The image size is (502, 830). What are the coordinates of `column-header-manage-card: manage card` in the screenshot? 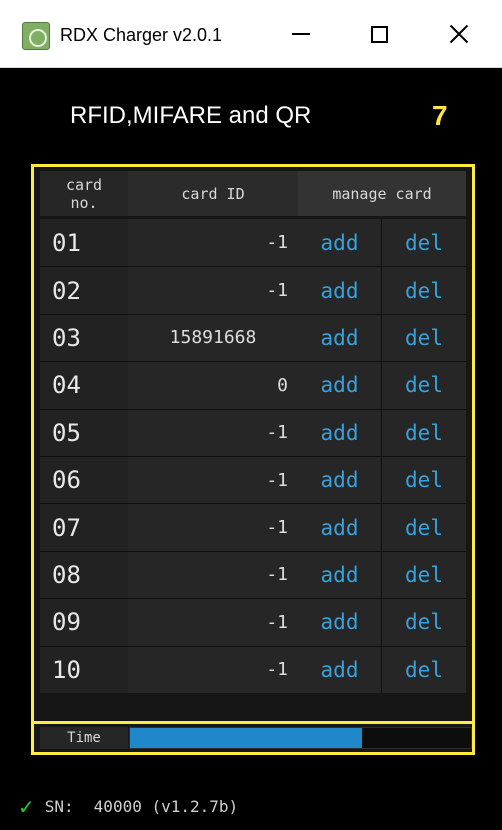 It's located at (382, 193).